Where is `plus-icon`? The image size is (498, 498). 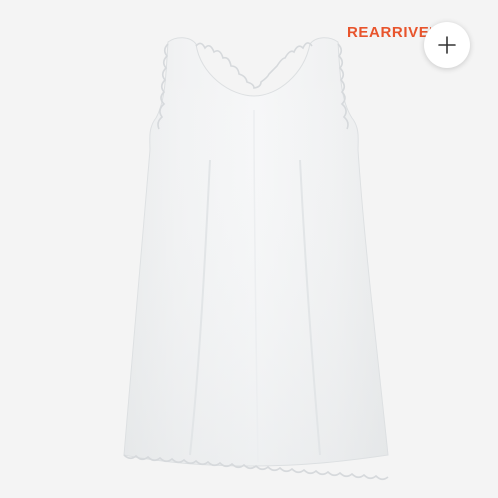
plus-icon is located at coordinates (447, 45).